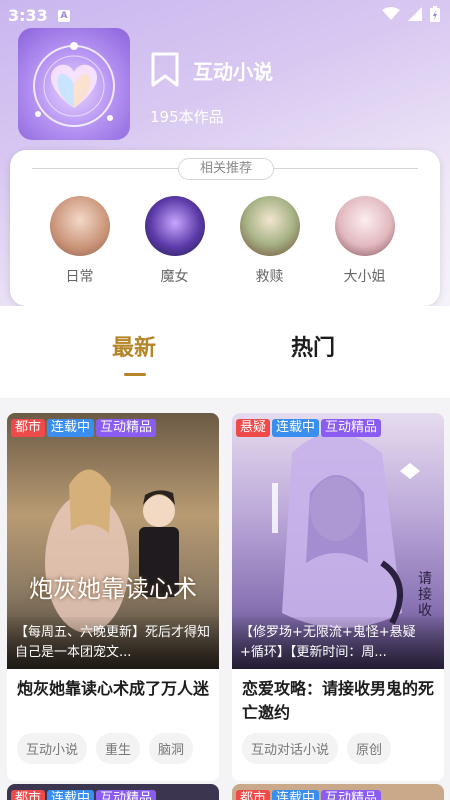 Image resolution: width=450 pixels, height=800 pixels. I want to click on category-item-monv: 魔女, so click(174, 241).